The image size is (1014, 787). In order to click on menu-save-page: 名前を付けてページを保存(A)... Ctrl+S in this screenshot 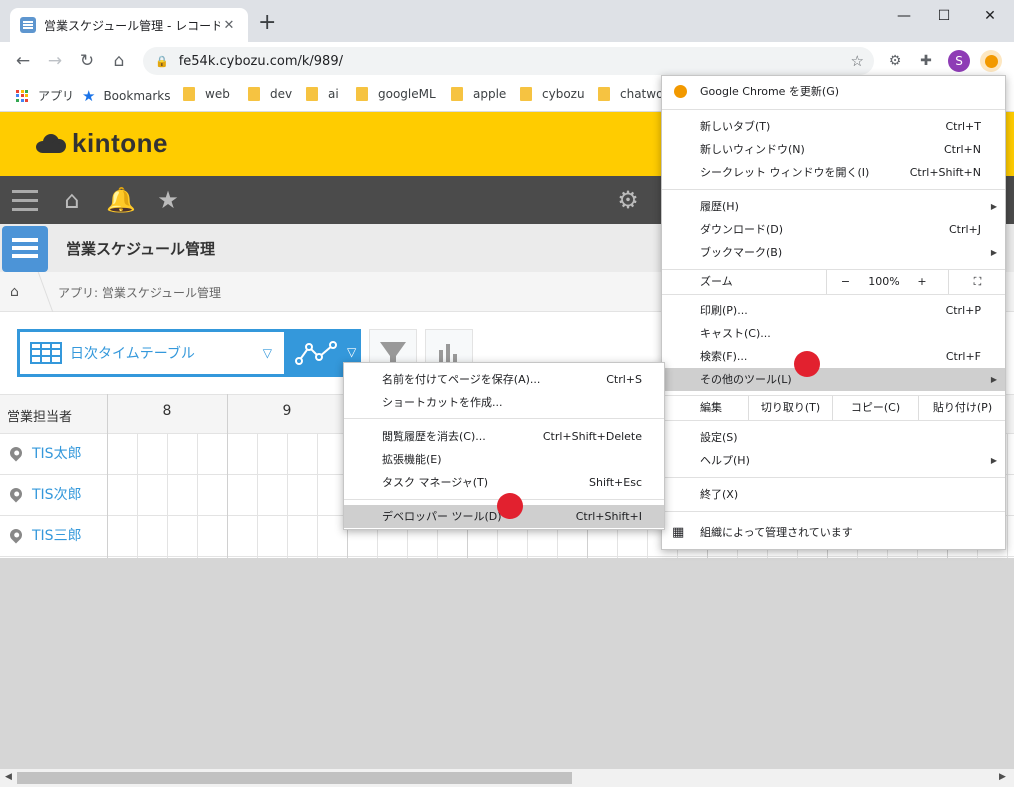, I will do `click(504, 379)`.